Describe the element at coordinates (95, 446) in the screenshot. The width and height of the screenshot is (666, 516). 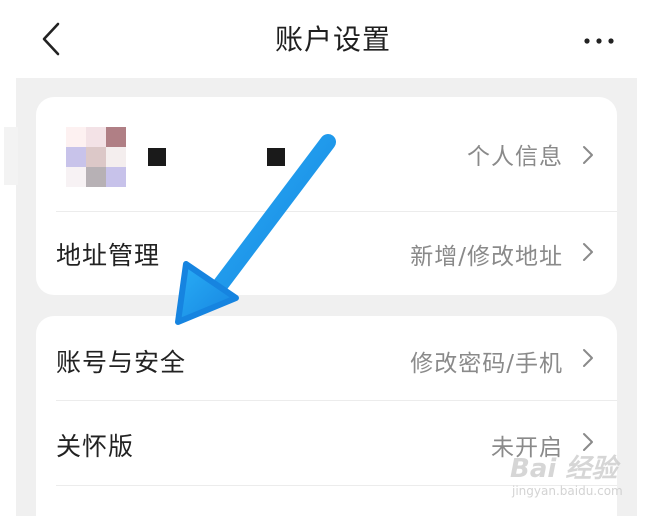
I see `care-mode-label: 关怀版` at that location.